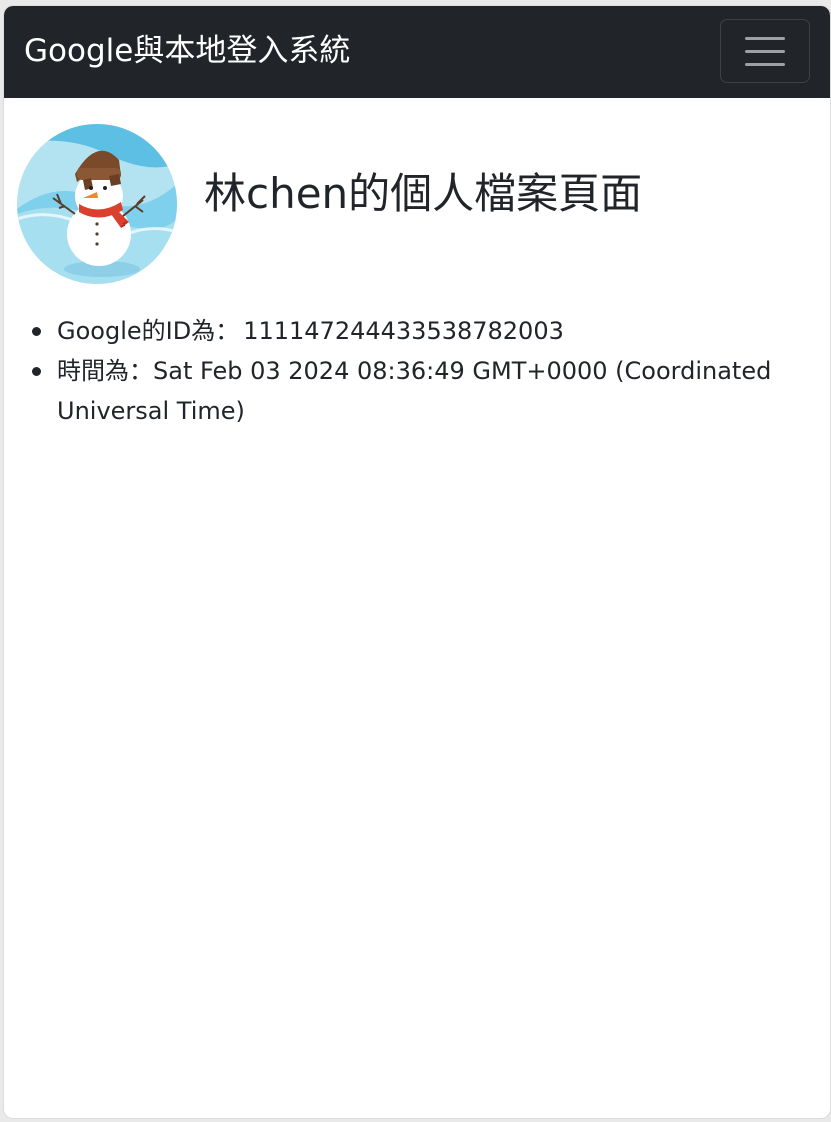  What do you see at coordinates (765, 38) in the screenshot?
I see `hamburger-menu-icon` at bounding box center [765, 38].